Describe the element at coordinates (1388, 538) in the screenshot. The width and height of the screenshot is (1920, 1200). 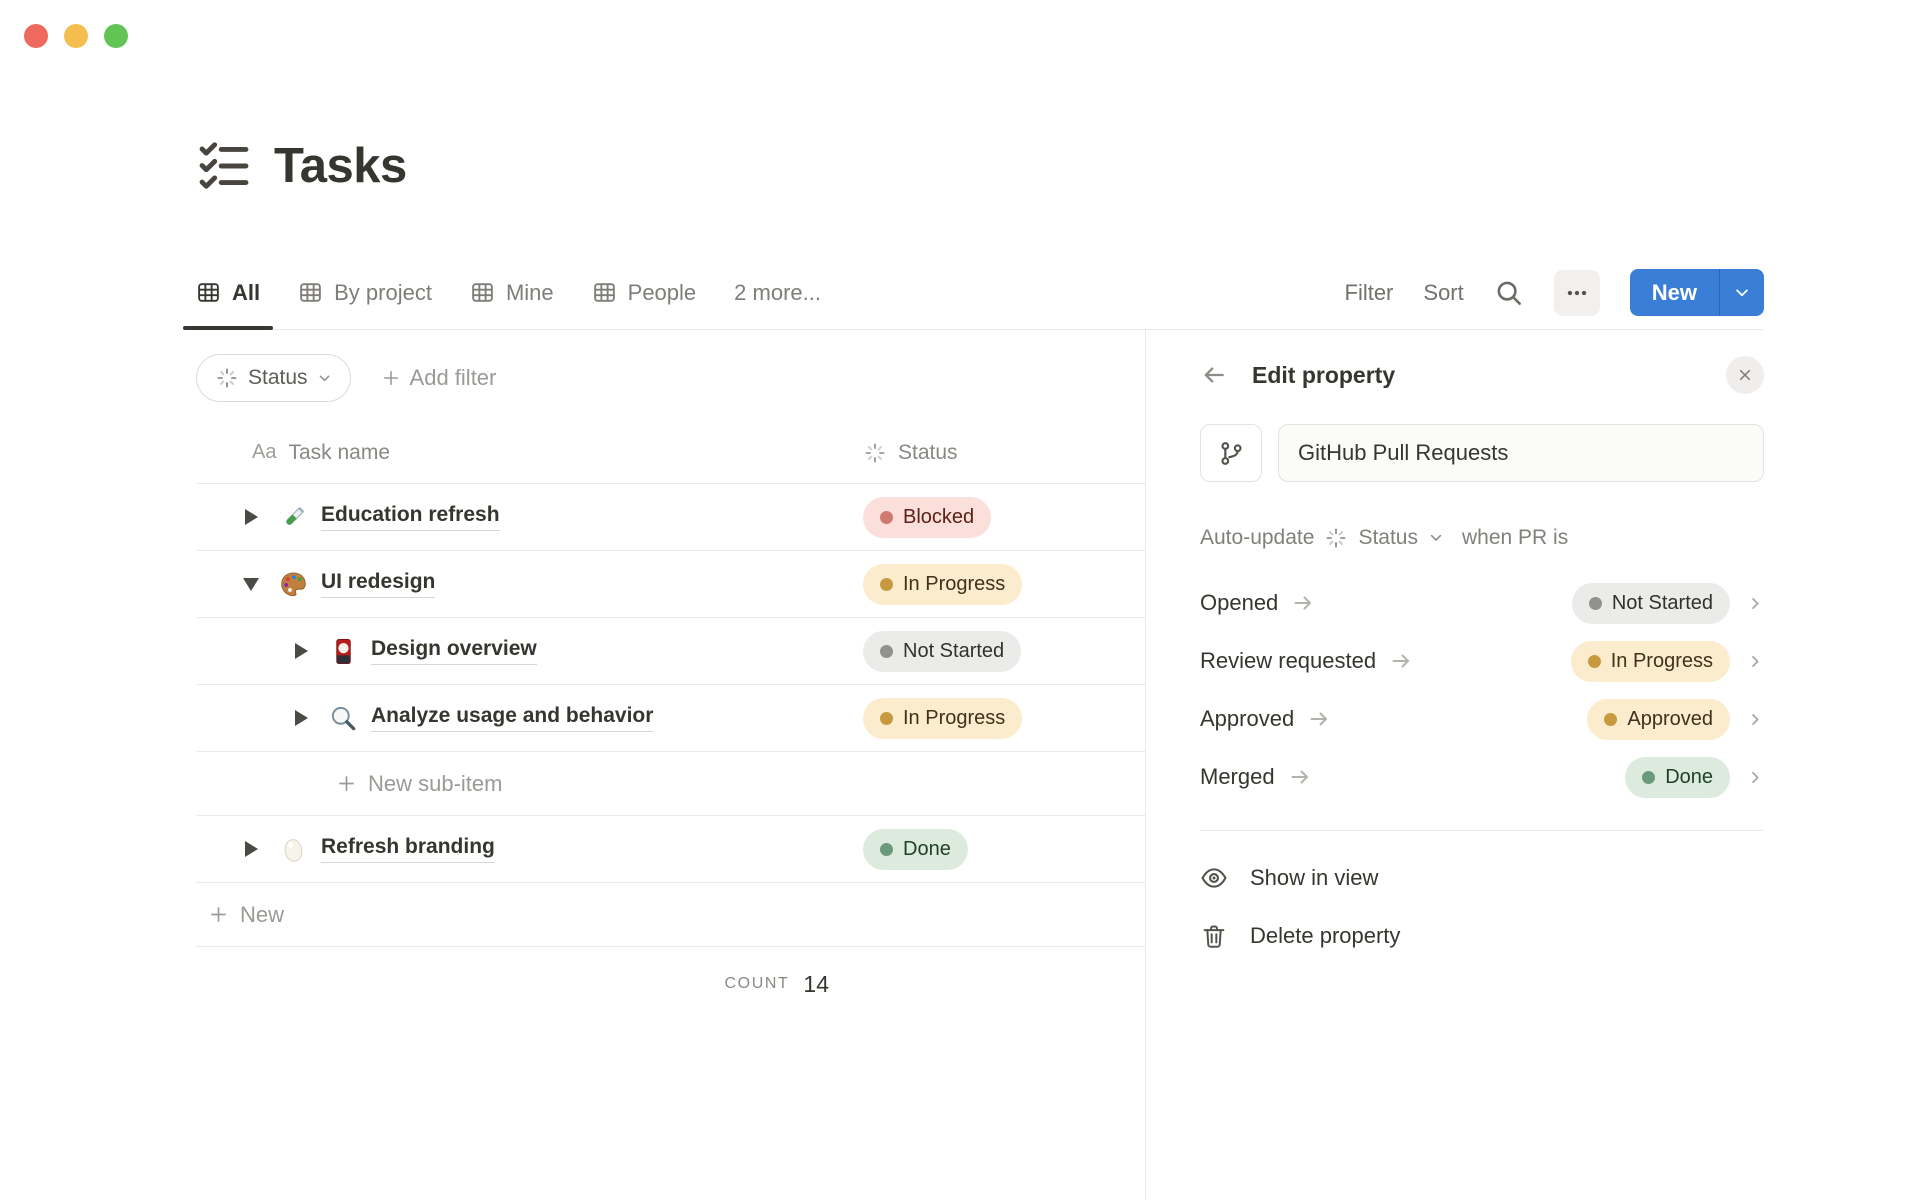
I see `auto-update-property-select: Status` at that location.